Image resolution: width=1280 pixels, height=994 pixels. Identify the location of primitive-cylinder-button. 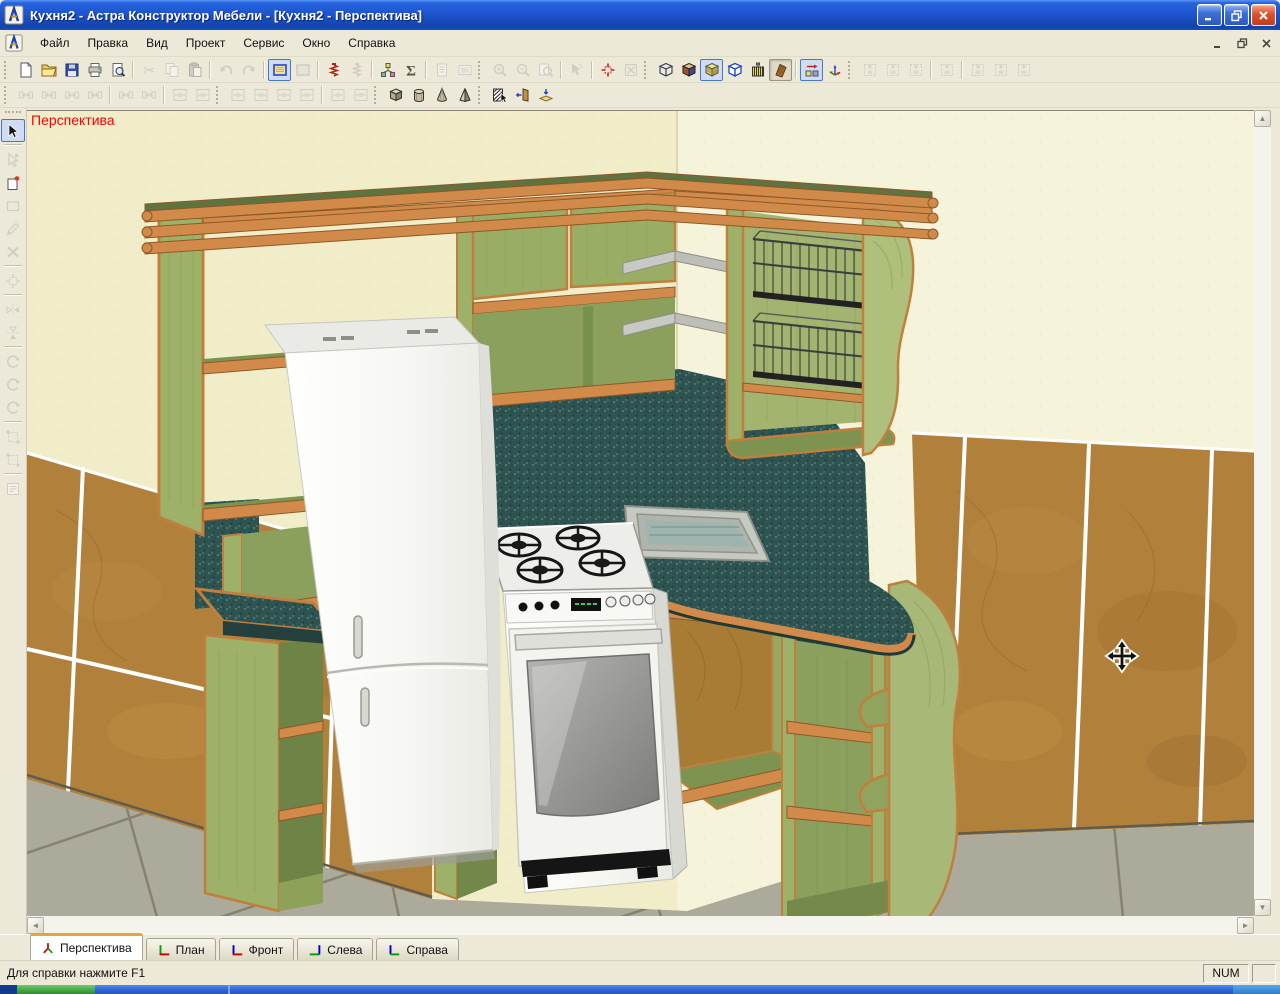
(418, 95).